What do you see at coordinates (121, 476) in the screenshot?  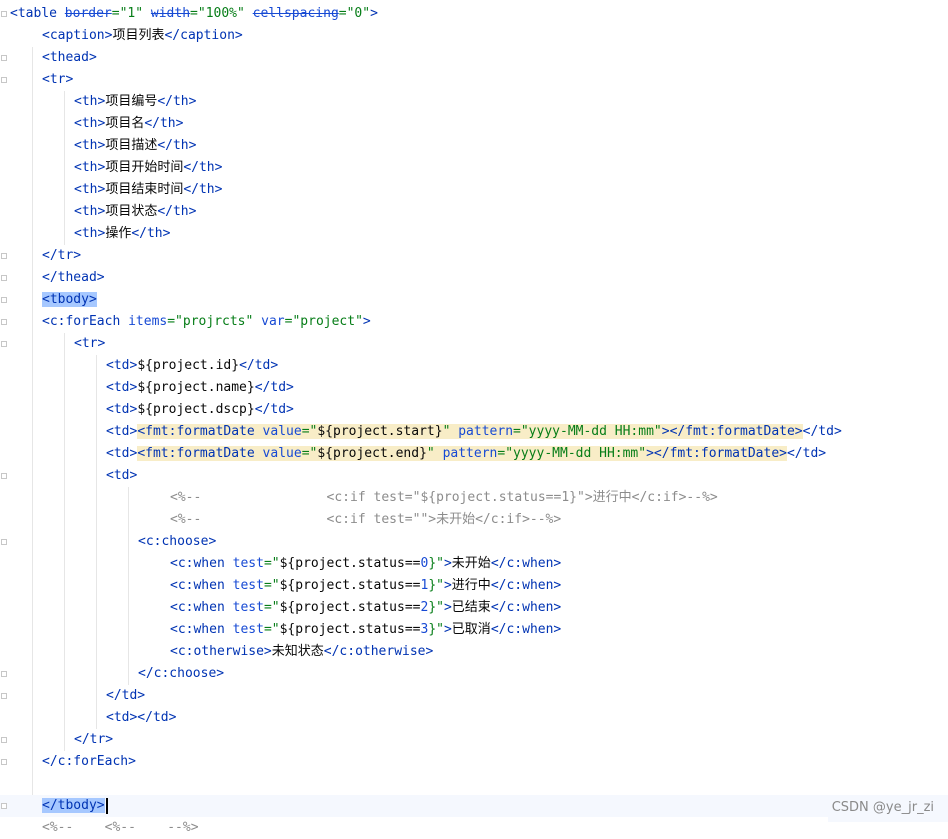 I see `code-line-content: <td>` at bounding box center [121, 476].